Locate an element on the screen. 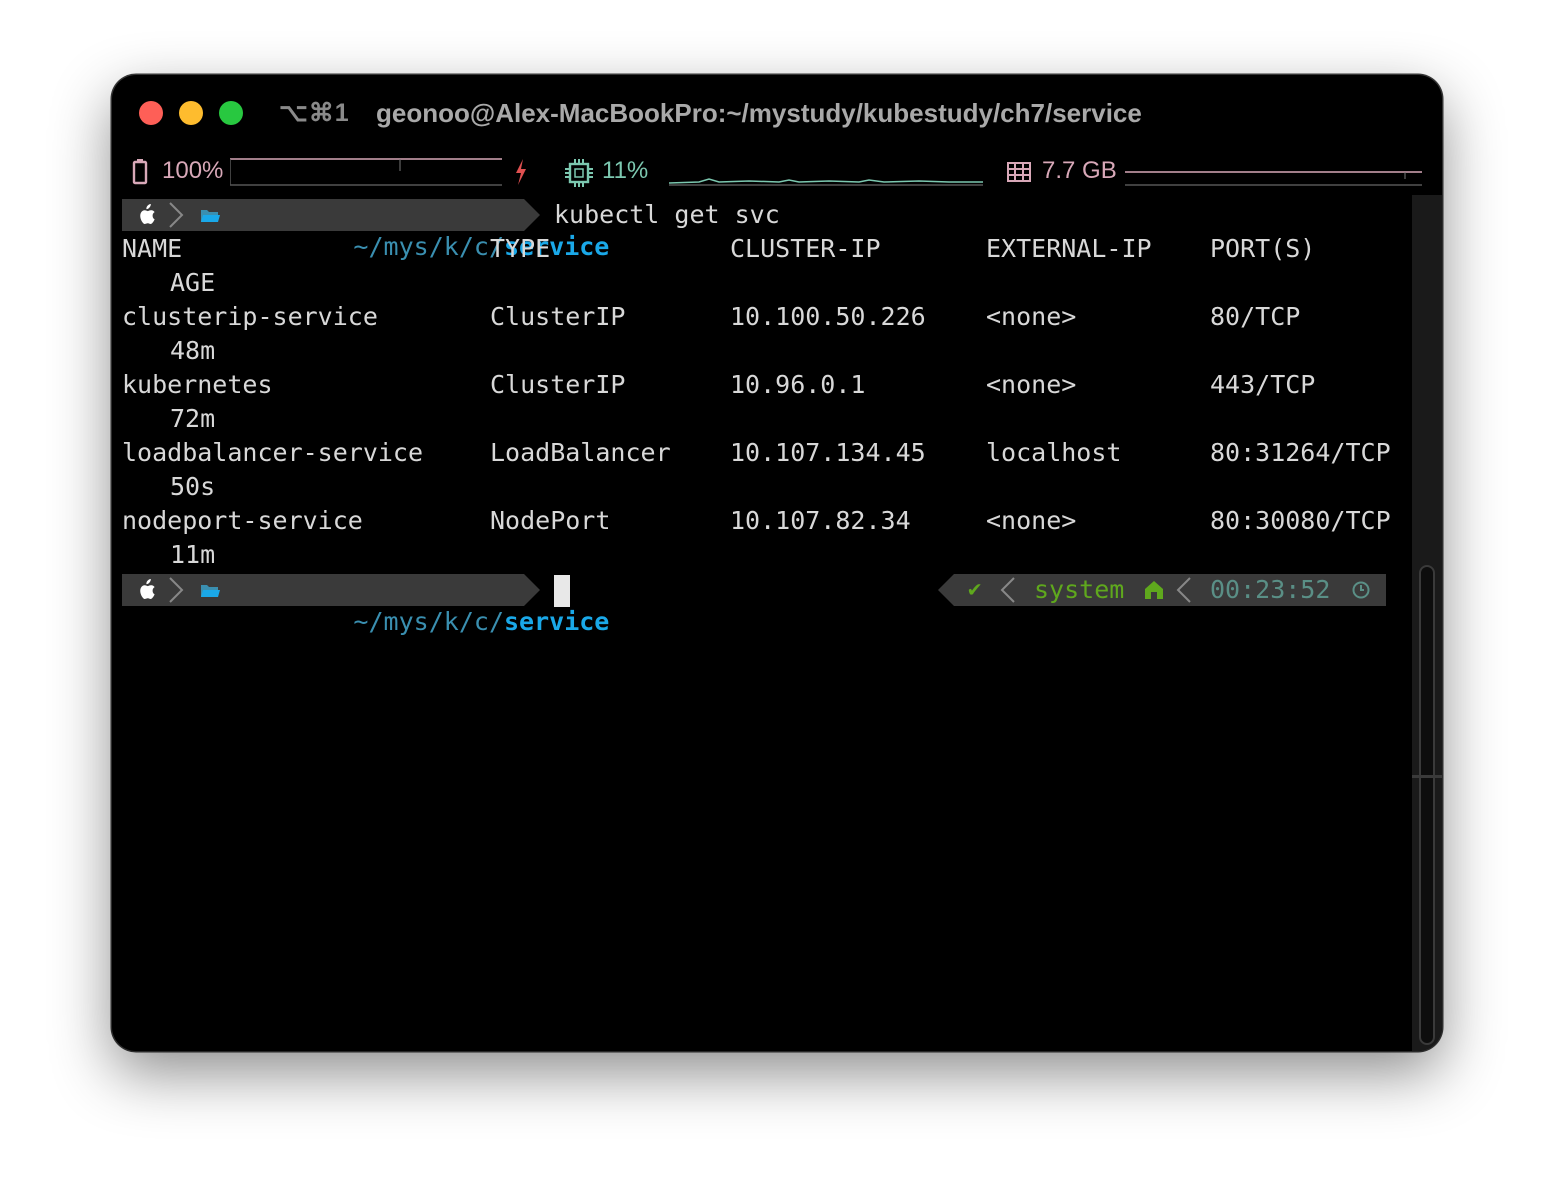  column-header: PORT(S) is located at coordinates (1263, 248).